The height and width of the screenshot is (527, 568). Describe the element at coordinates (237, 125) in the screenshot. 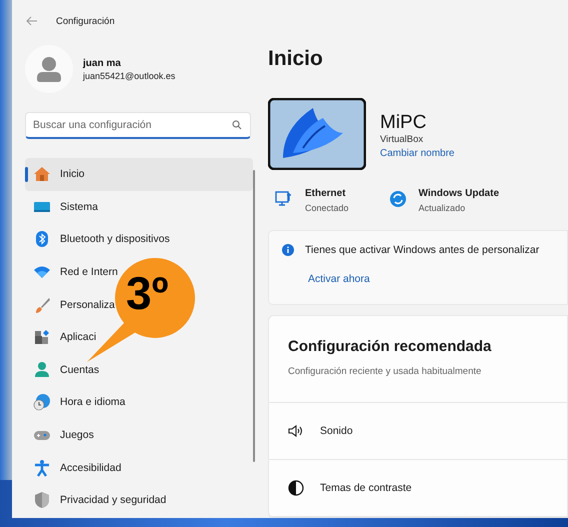

I see `search-icon` at that location.